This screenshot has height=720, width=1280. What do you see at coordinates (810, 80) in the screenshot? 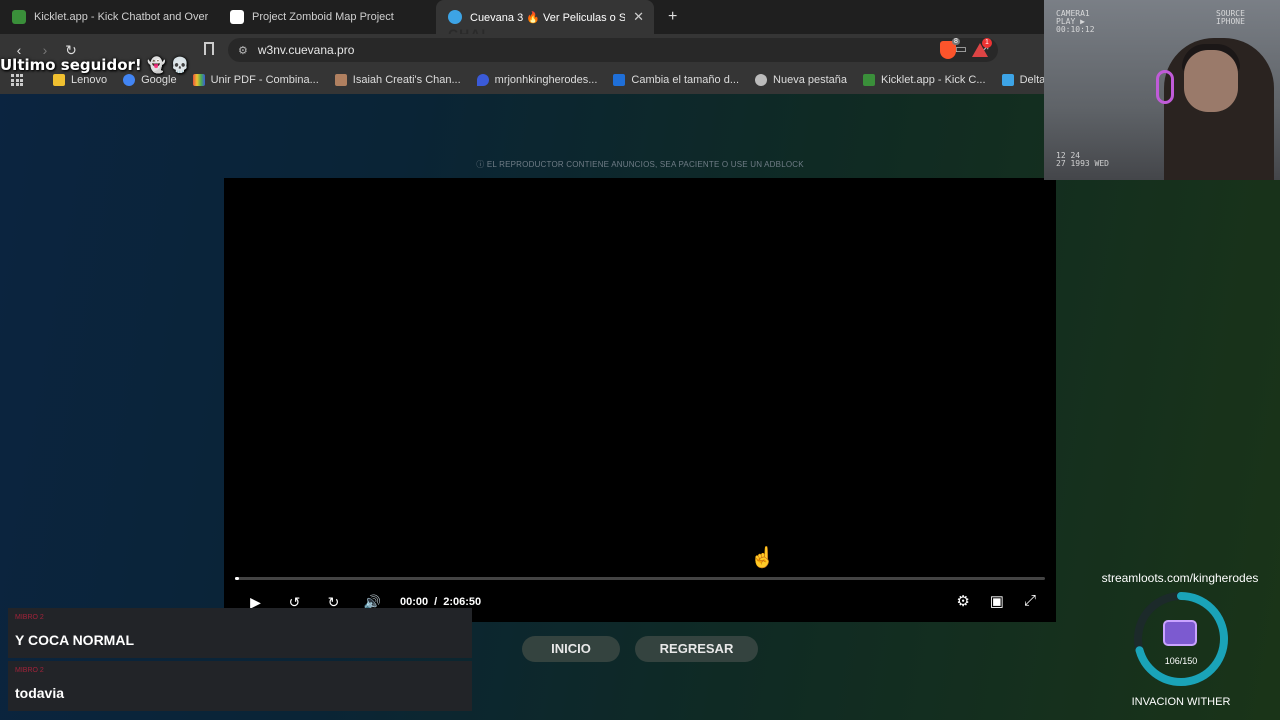
I see `bookmark-label: Nueva pestaña` at bounding box center [810, 80].